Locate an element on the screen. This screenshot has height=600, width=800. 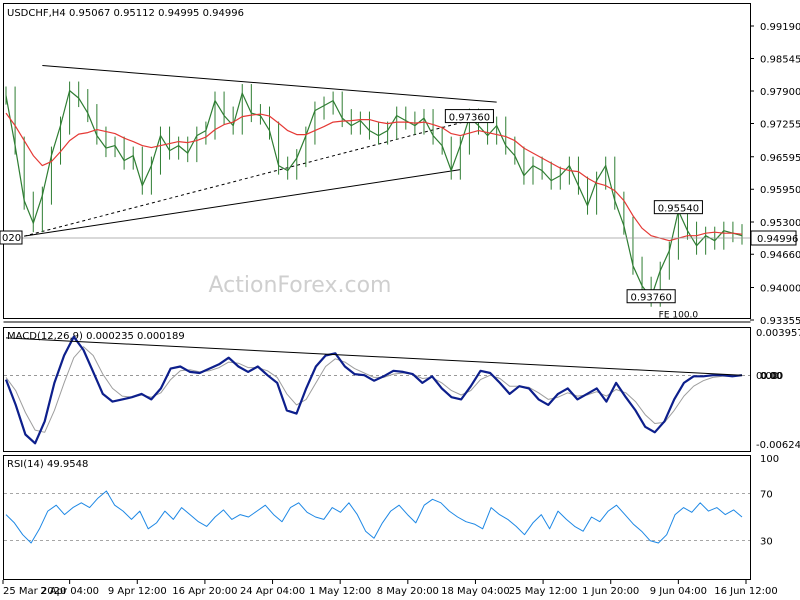
rsi-line is located at coordinates (374, 517).